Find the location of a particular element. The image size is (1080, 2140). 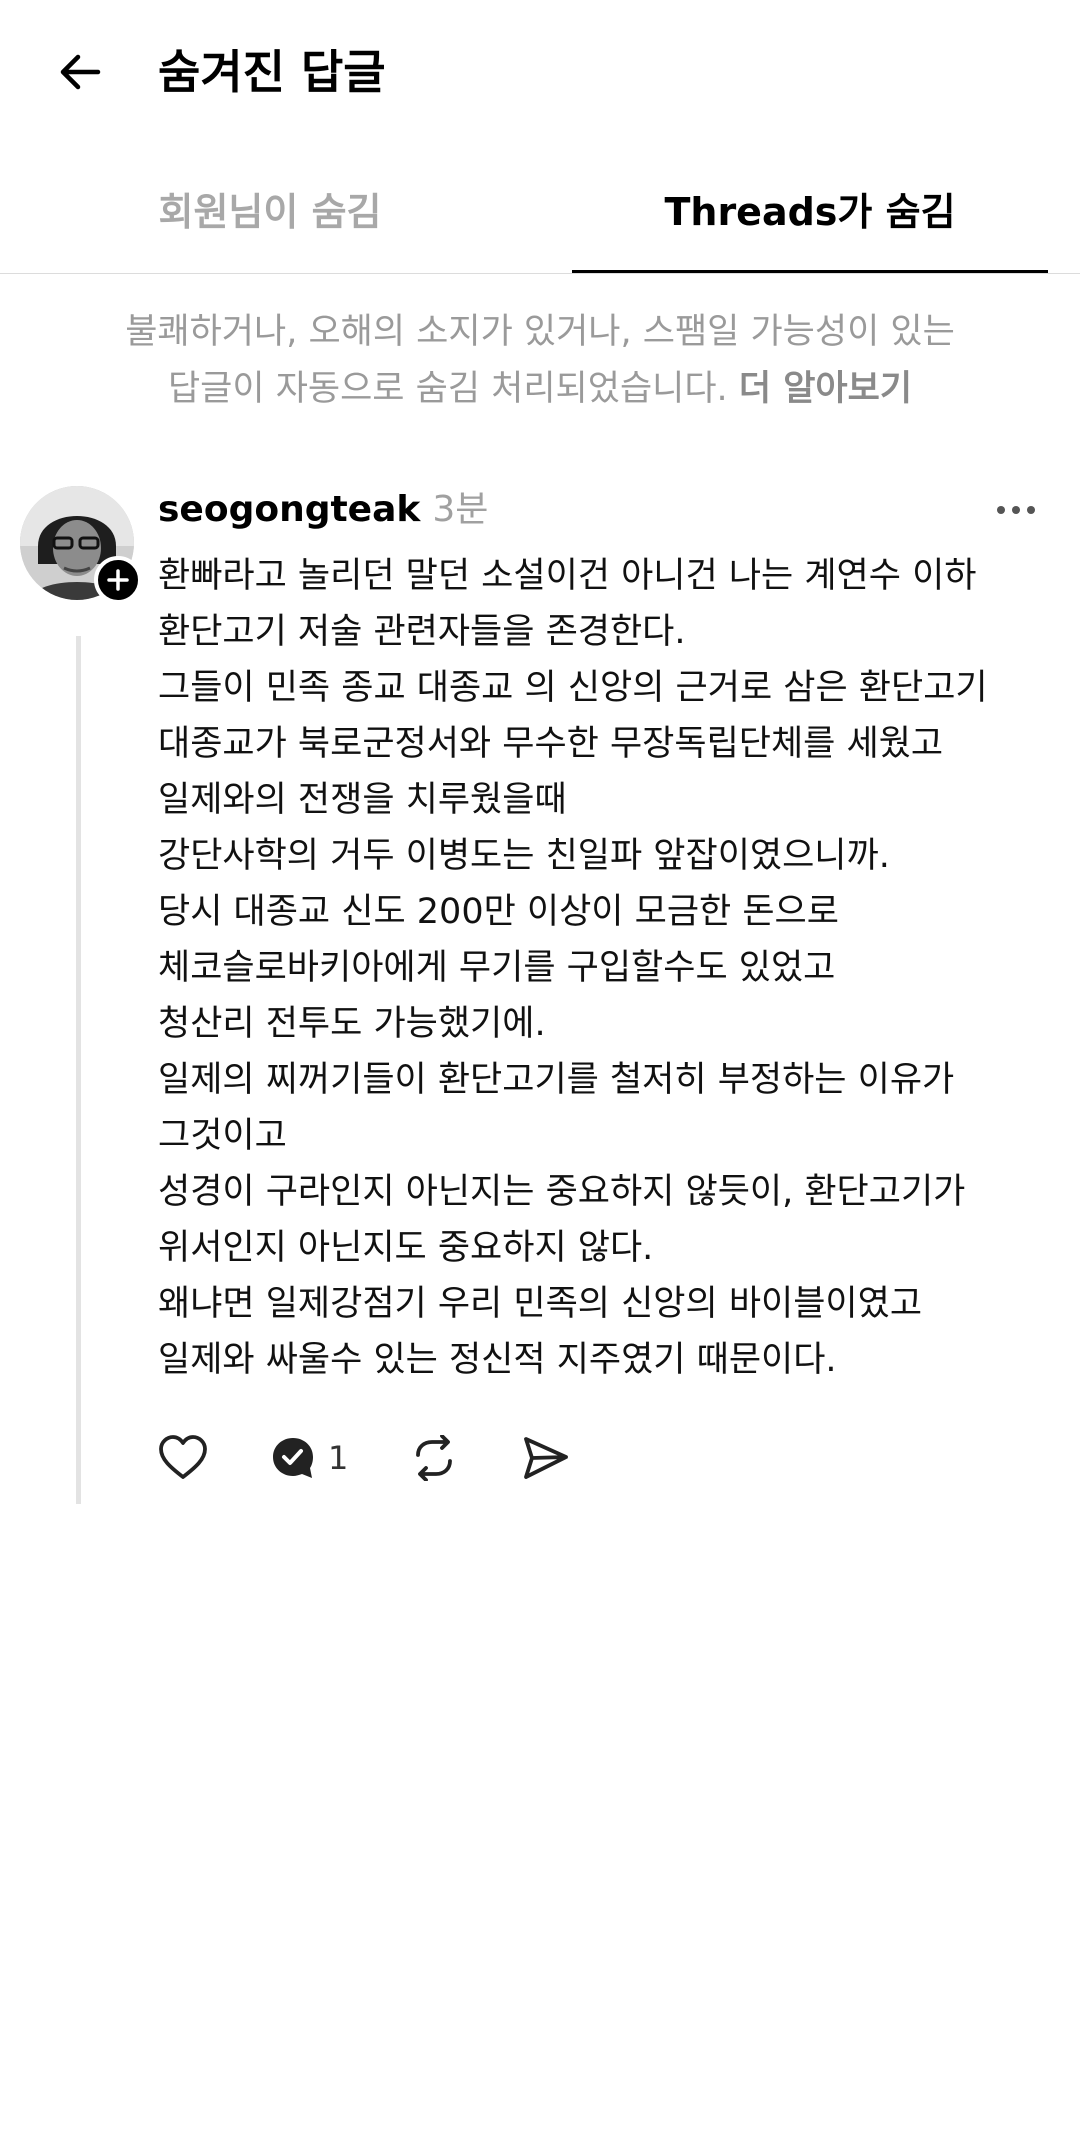

share-button is located at coordinates (552, 1458).